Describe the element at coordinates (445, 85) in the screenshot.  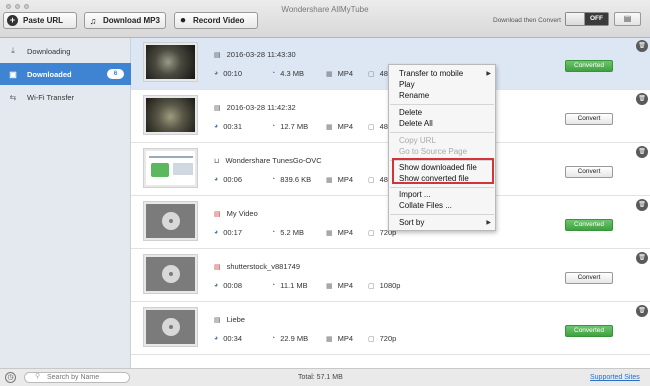
I see `menu-item-play: Play` at that location.